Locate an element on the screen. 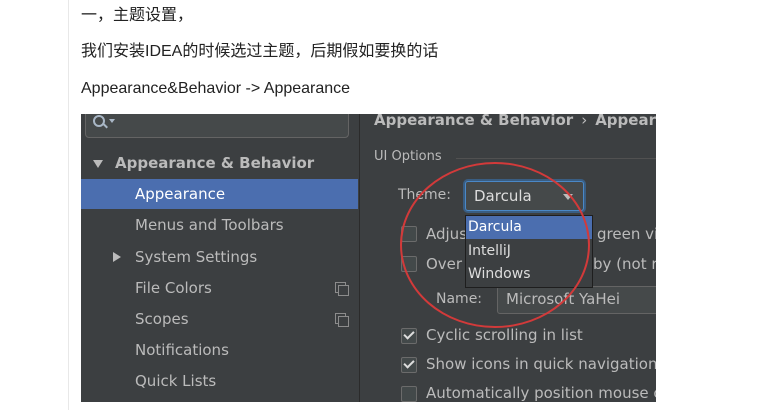 This screenshot has height=410, width=774. article-intro: 我们安装IDEA的时候选过主题，后期假如要换的话 is located at coordinates (260, 51).